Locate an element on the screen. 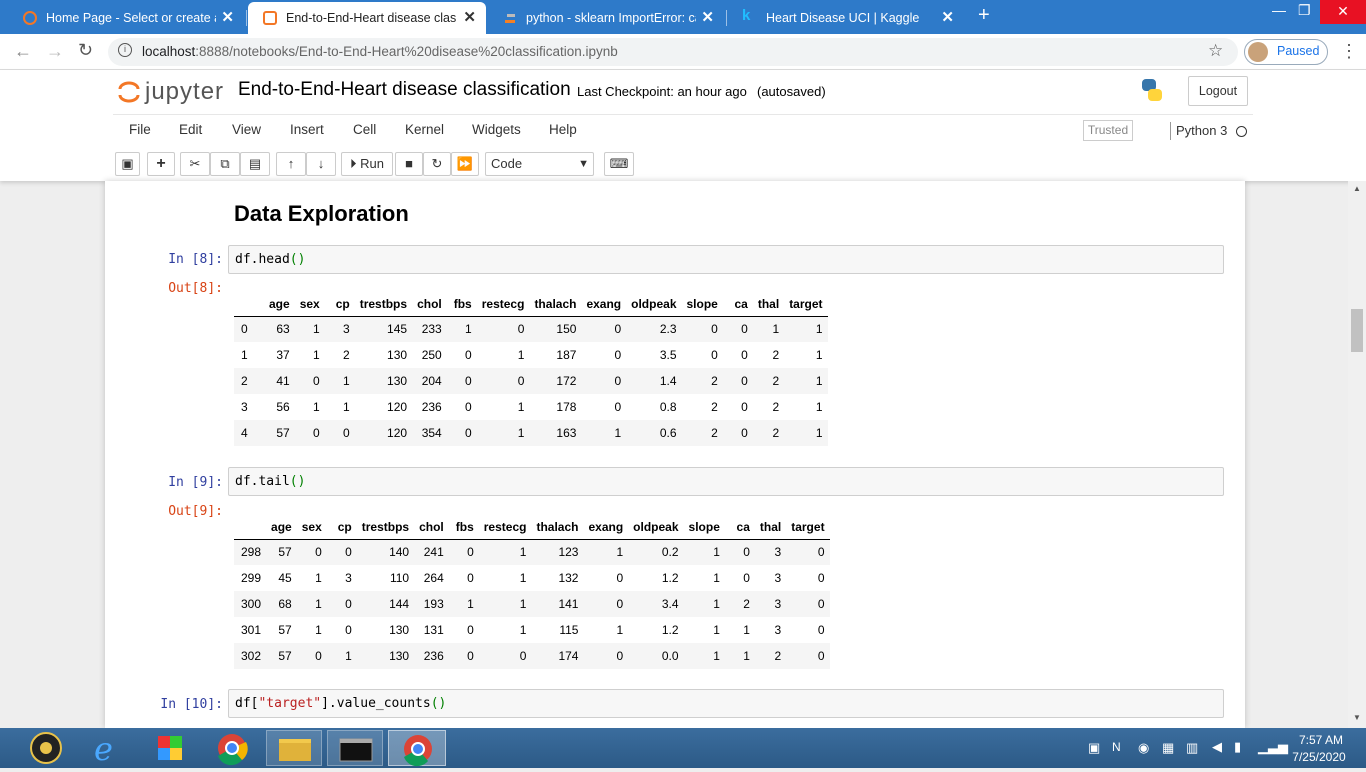  menu-help: Help is located at coordinates (563, 129).